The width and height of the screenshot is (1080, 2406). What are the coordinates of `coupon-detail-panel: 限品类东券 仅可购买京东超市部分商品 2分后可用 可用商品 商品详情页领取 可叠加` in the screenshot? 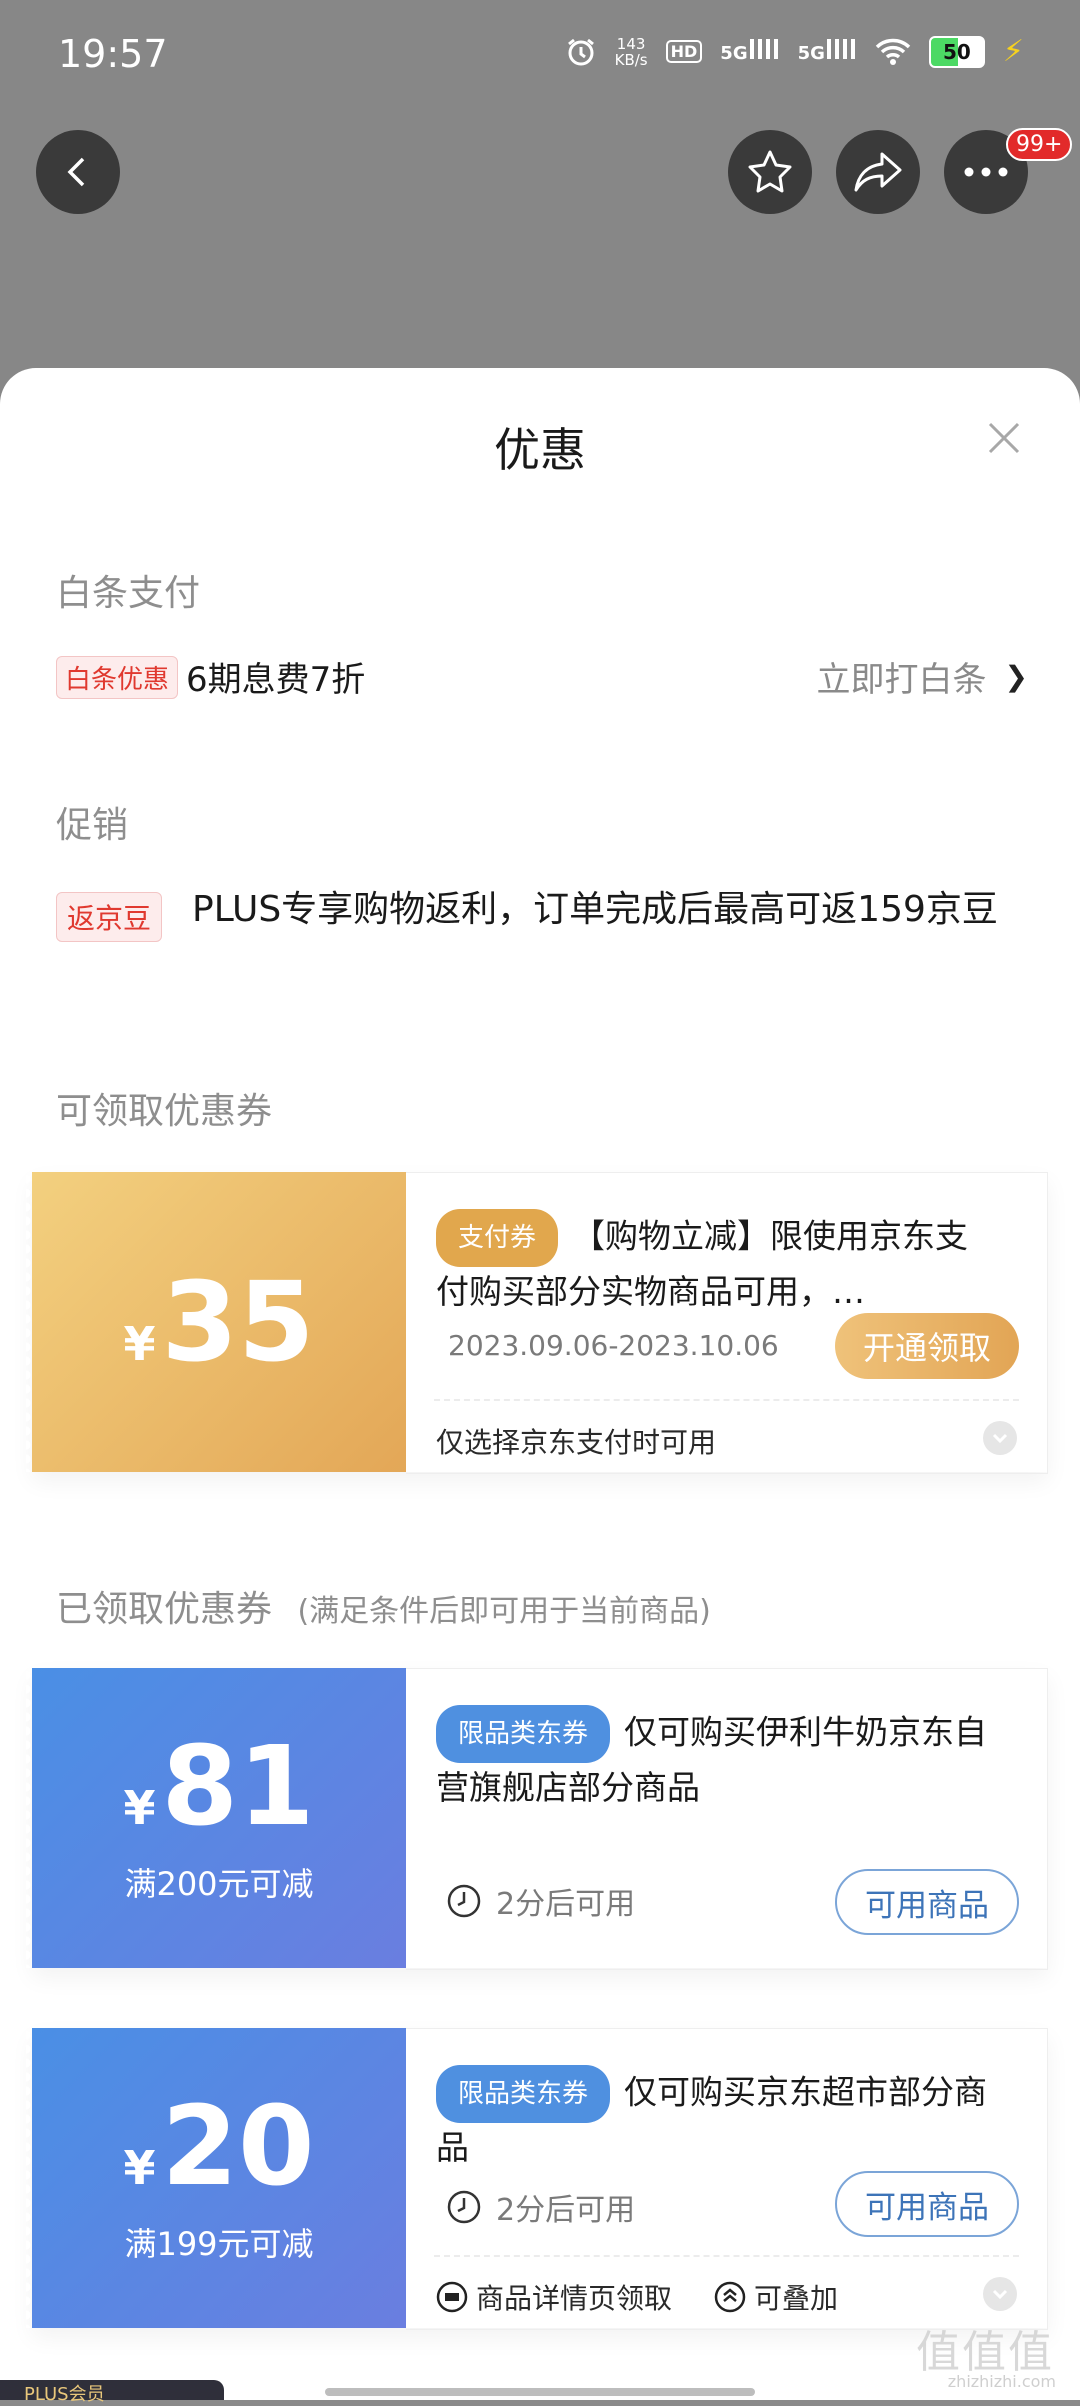 It's located at (727, 2179).